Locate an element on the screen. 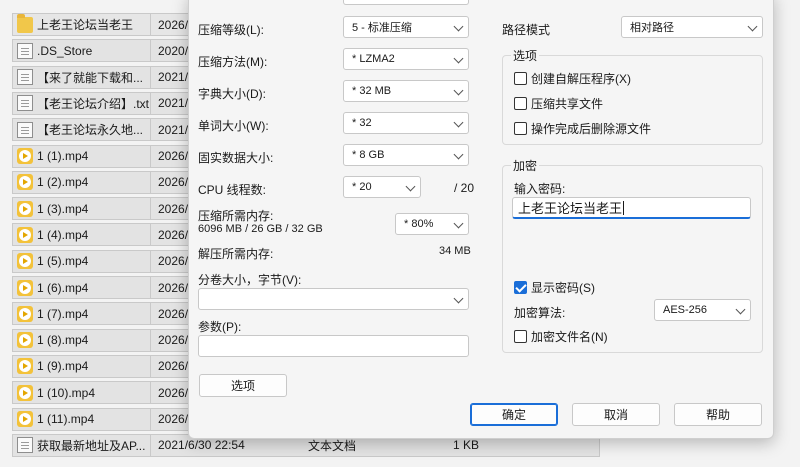 Image resolution: width=800 pixels, height=467 pixels. cpu-threads-select: * 20 is located at coordinates (382, 187).